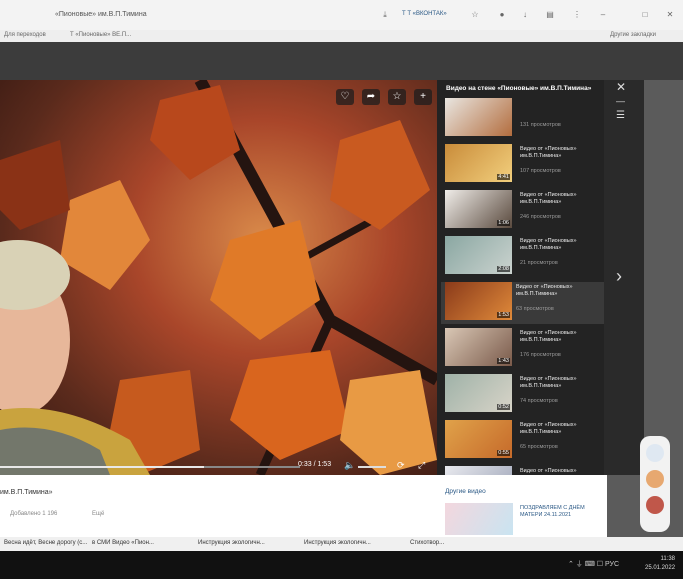 This screenshot has width=683, height=579. Describe the element at coordinates (502, 15) in the screenshot. I see `bulb-icon: ●` at that location.